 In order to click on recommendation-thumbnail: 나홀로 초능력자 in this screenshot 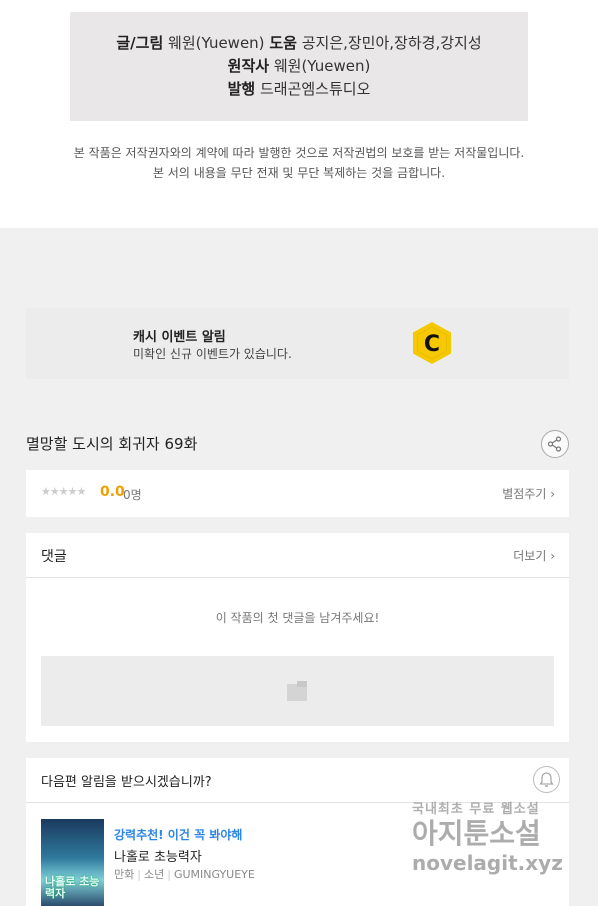, I will do `click(72, 862)`.